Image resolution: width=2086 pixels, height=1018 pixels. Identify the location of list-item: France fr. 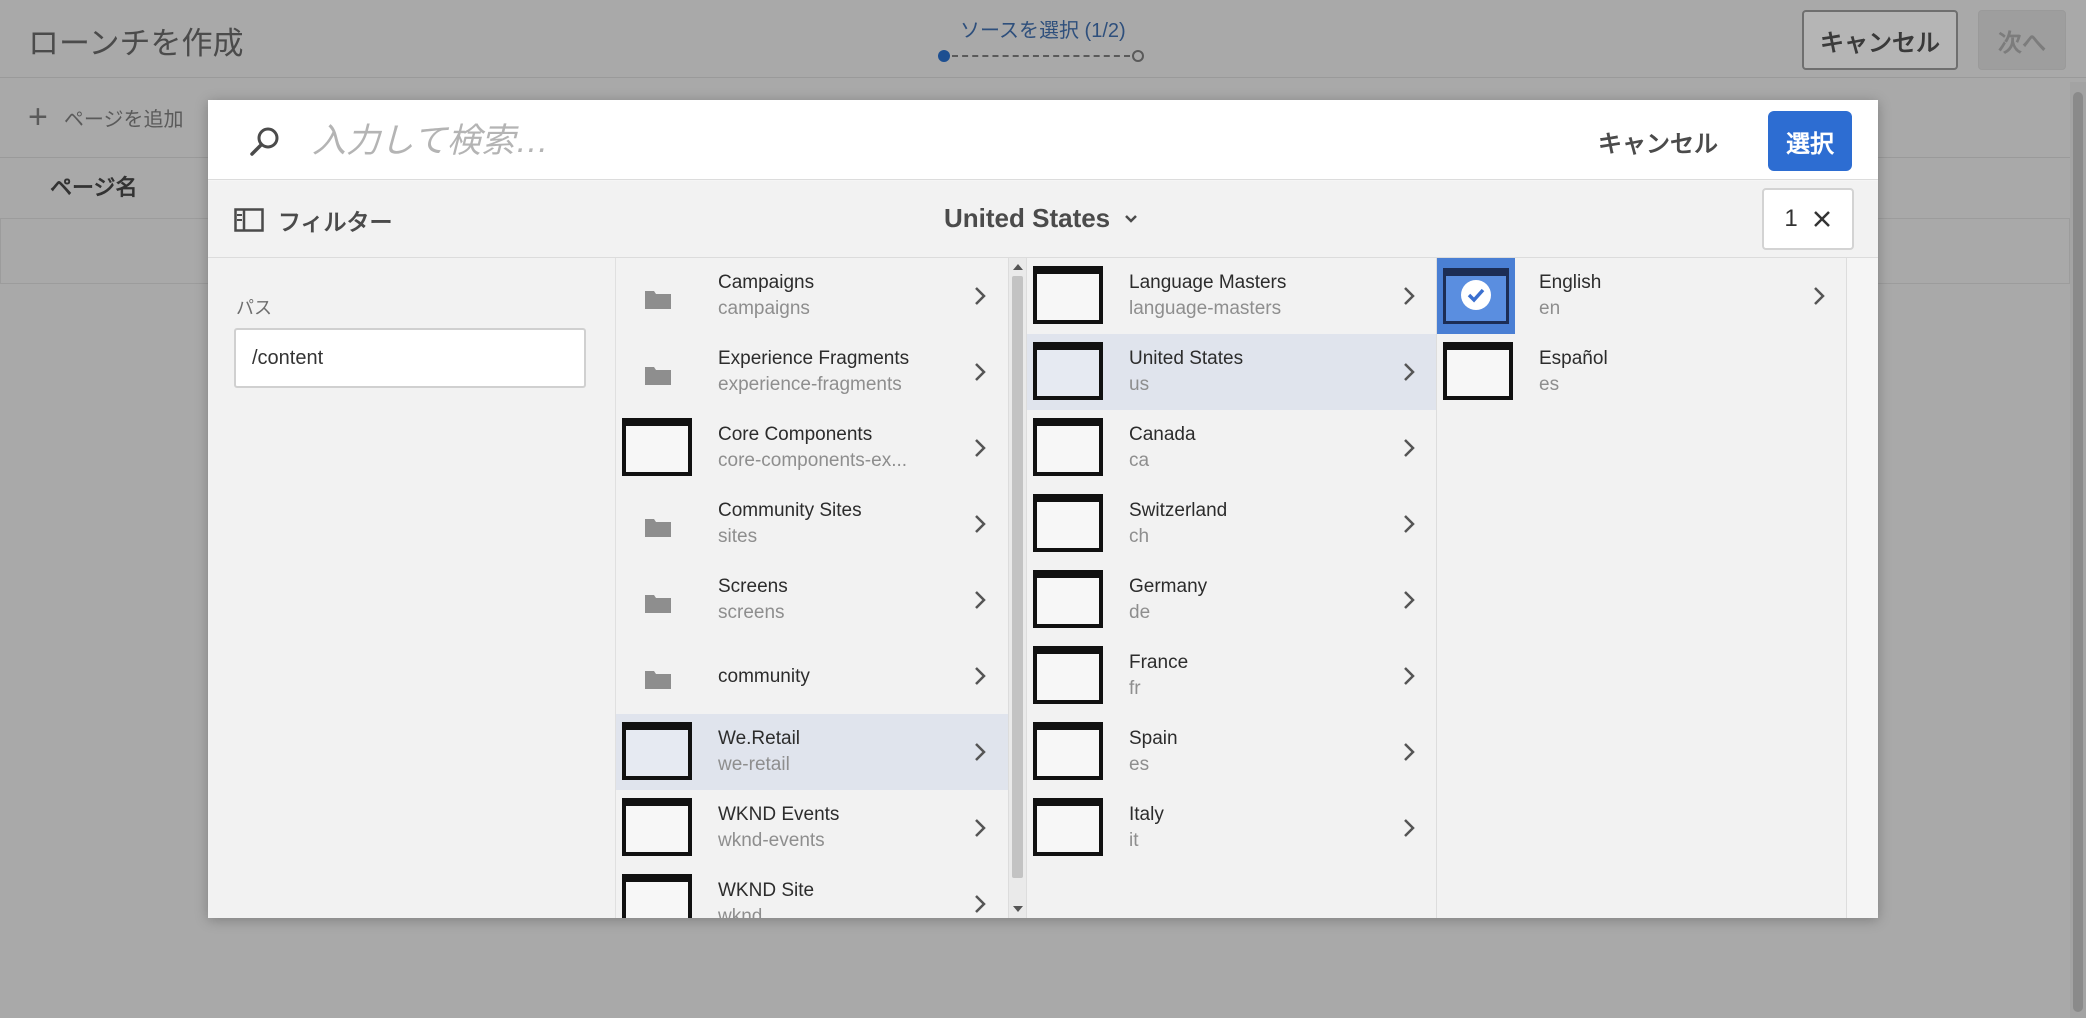
(1231, 676).